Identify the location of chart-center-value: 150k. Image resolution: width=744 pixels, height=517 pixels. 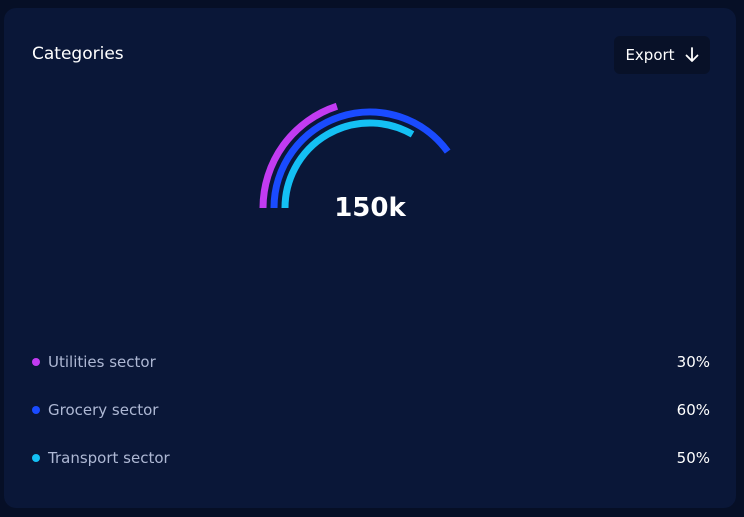
(370, 208).